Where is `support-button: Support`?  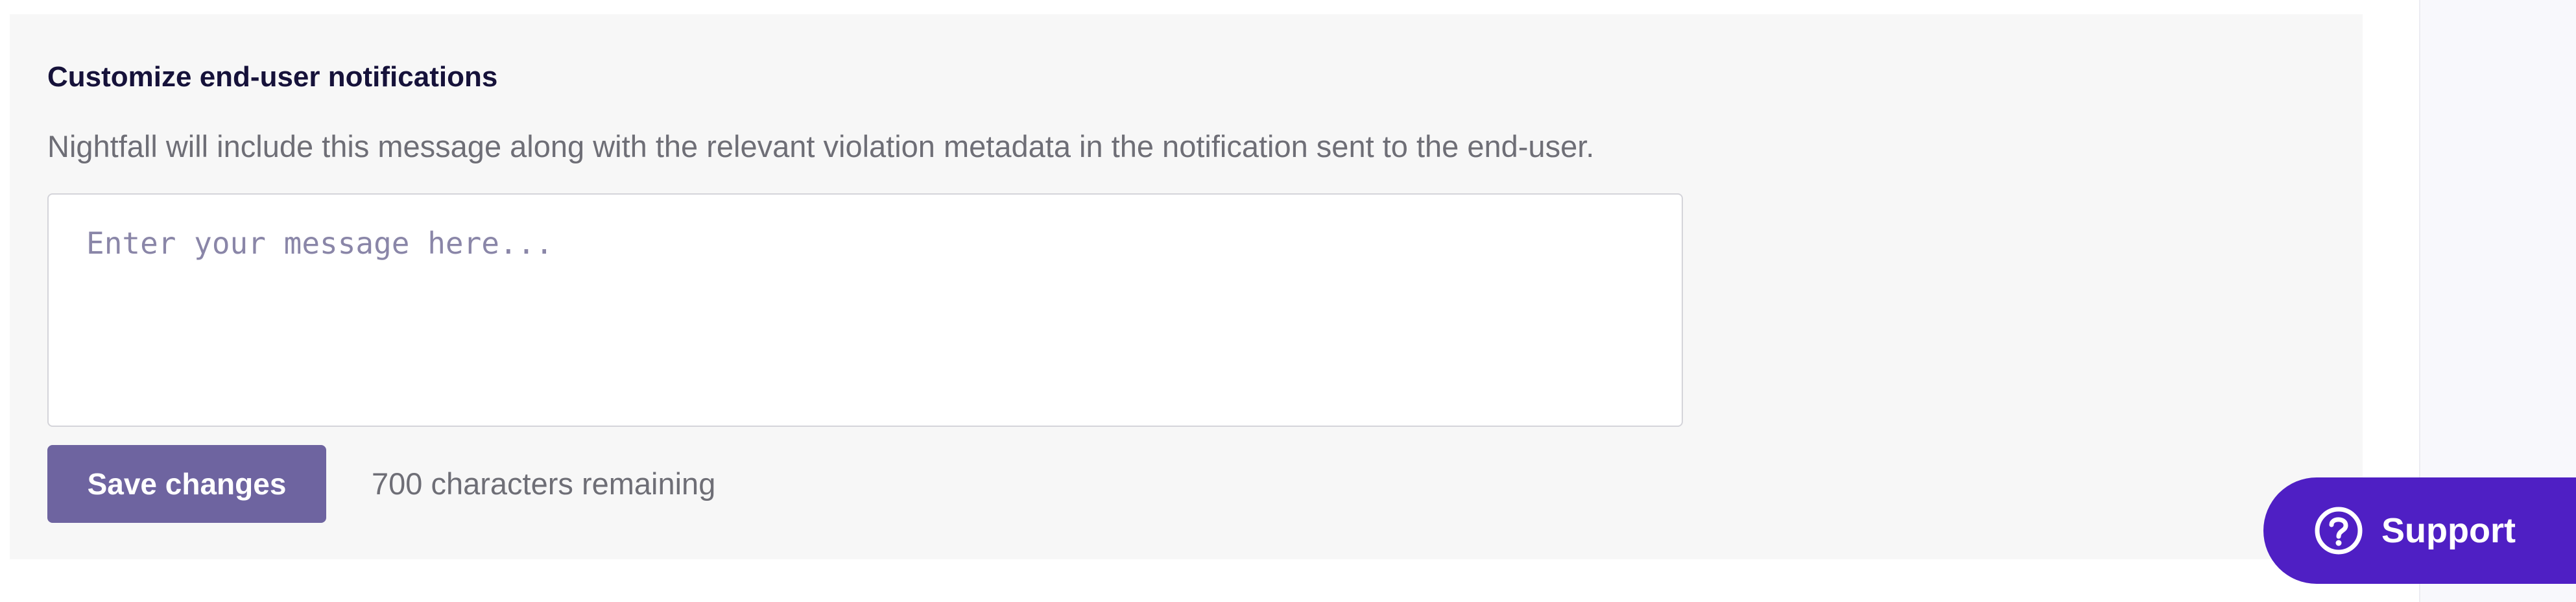 support-button: Support is located at coordinates (2419, 530).